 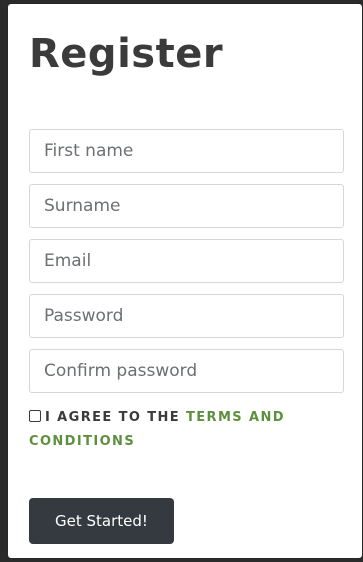 What do you see at coordinates (186, 316) in the screenshot?
I see `password-field` at bounding box center [186, 316].